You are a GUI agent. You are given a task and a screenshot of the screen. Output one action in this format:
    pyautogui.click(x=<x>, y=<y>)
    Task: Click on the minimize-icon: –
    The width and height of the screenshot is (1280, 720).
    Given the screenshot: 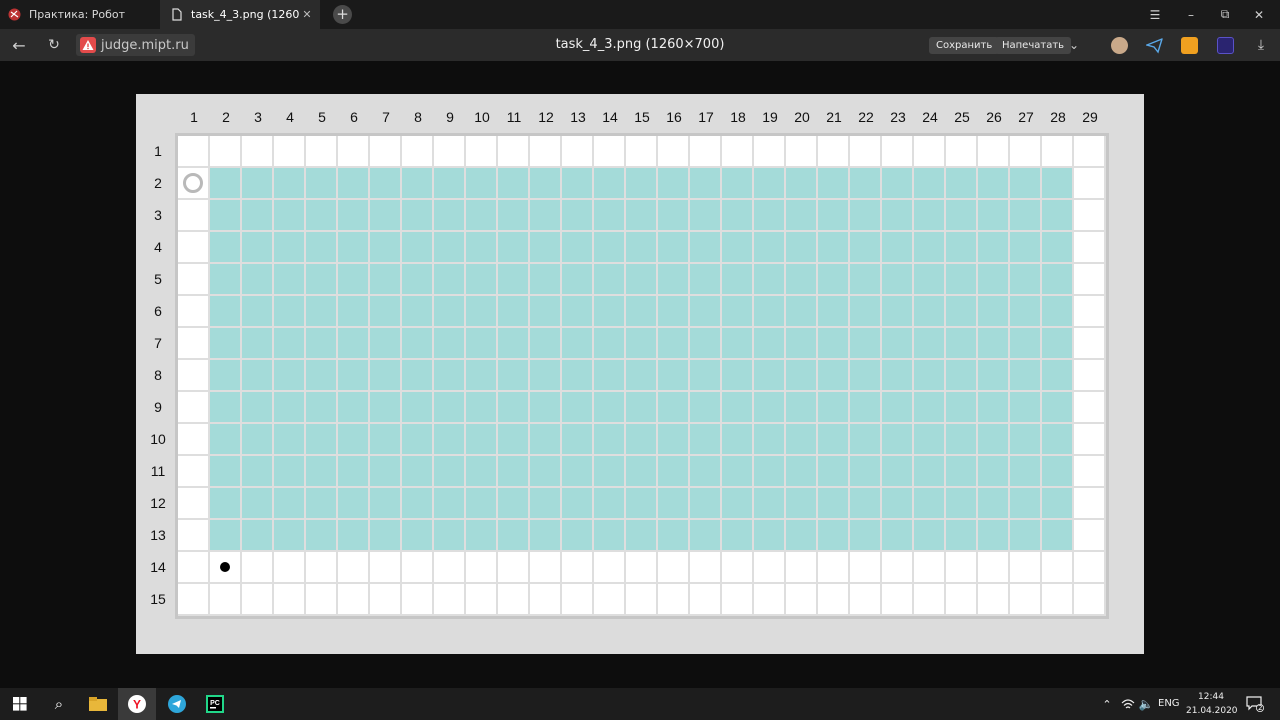 What is the action you would take?
    pyautogui.click(x=1191, y=14)
    